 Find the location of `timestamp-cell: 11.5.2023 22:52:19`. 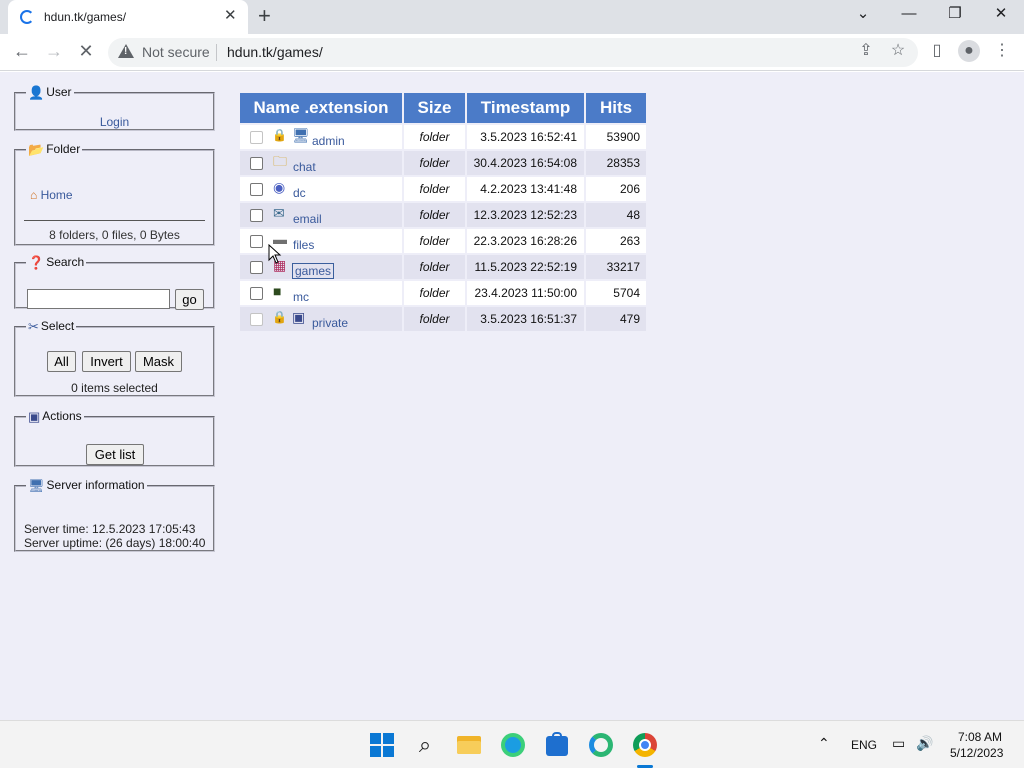

timestamp-cell: 11.5.2023 22:52:19 is located at coordinates (525, 267).